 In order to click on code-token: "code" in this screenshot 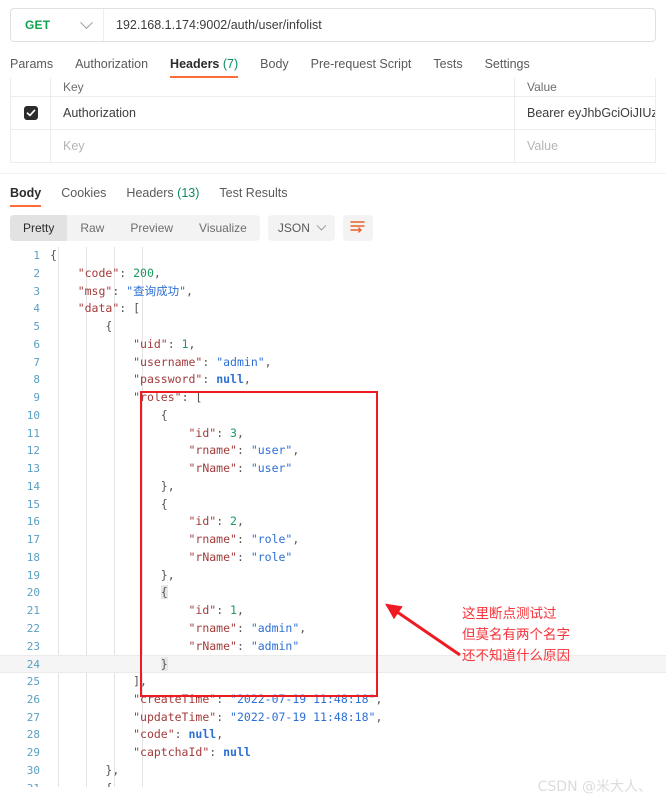, I will do `click(98, 272)`.